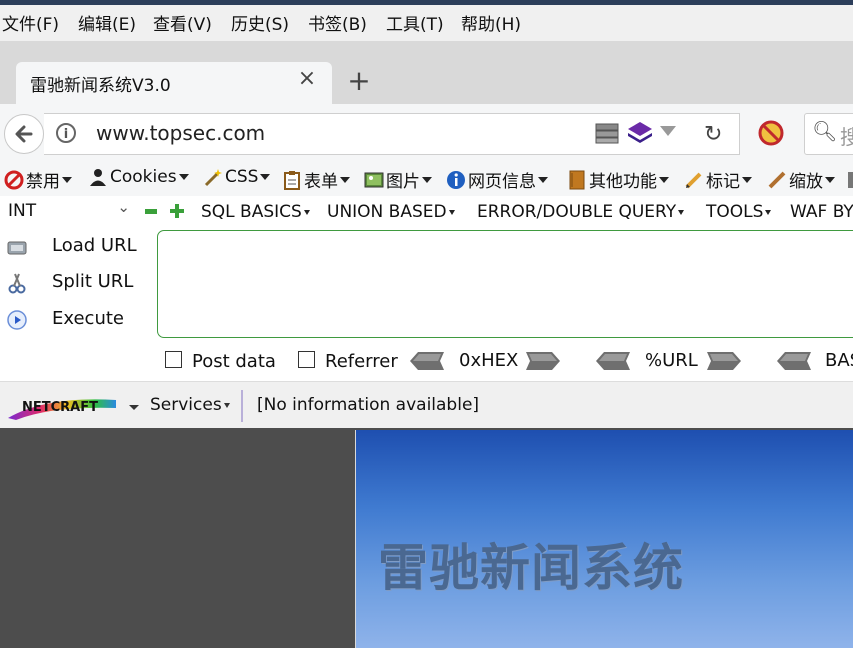 Image resolution: width=853 pixels, height=648 pixels. What do you see at coordinates (134, 407) in the screenshot?
I see `netcraft-dropdown-icon` at bounding box center [134, 407].